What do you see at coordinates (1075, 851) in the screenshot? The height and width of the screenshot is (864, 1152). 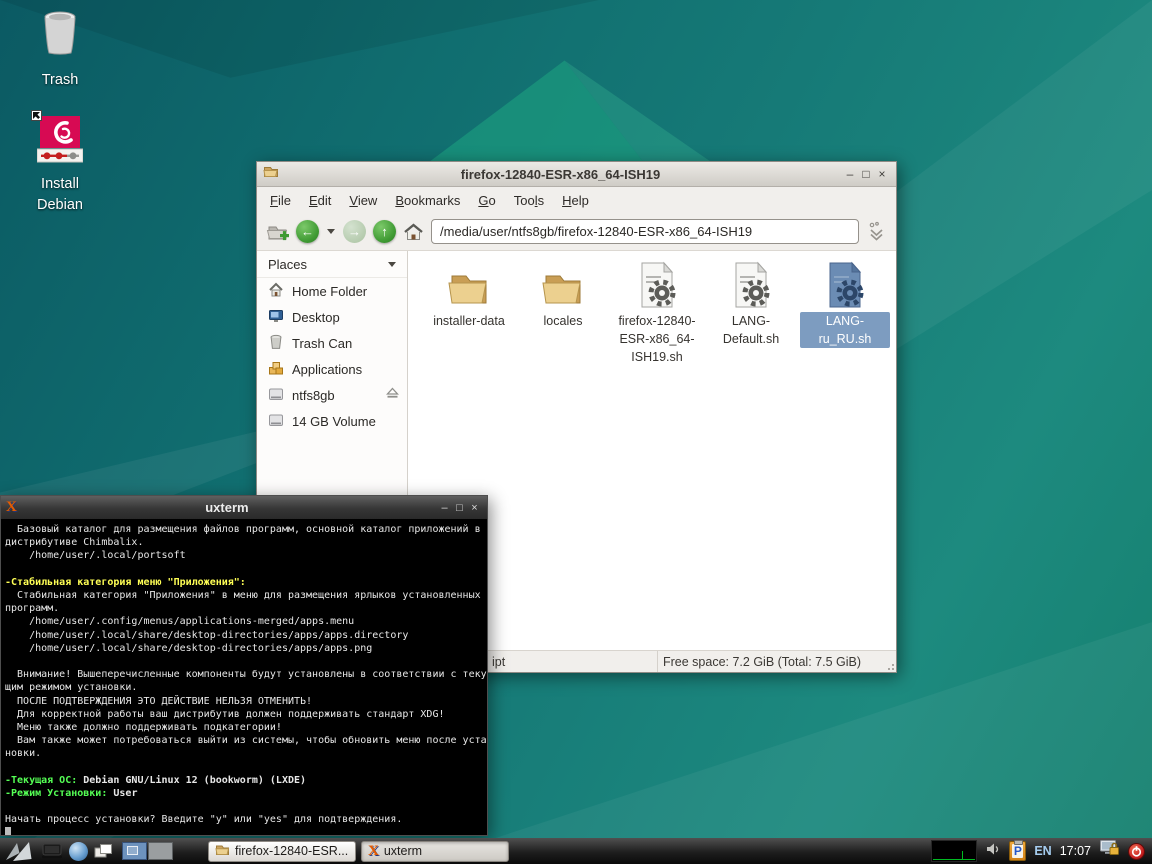 I see `clock: 17:07` at bounding box center [1075, 851].